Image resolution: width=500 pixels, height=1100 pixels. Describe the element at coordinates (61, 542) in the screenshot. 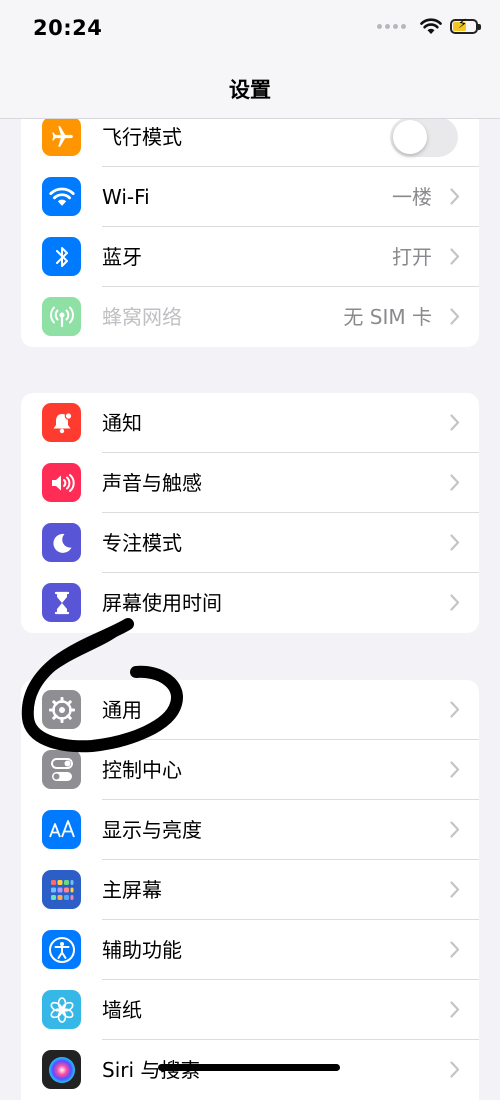

I see `moon-icon` at that location.